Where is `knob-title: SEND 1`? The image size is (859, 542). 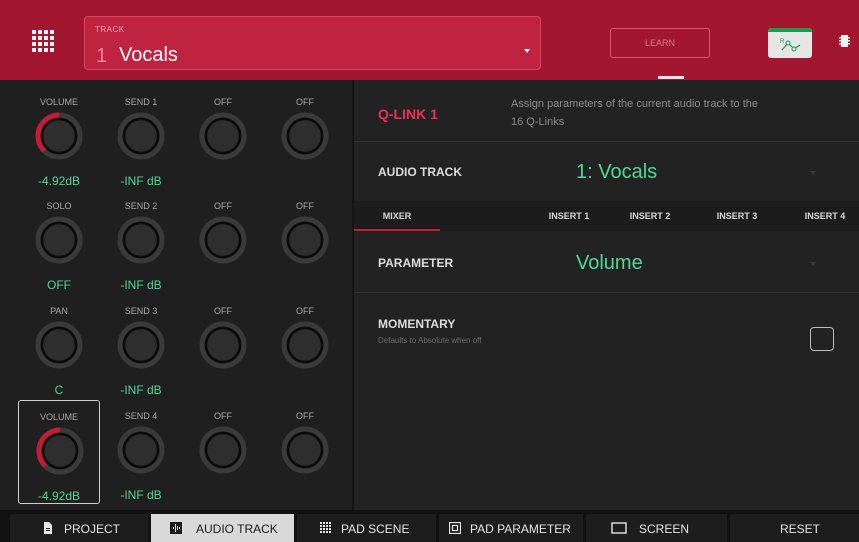 knob-title: SEND 1 is located at coordinates (141, 102).